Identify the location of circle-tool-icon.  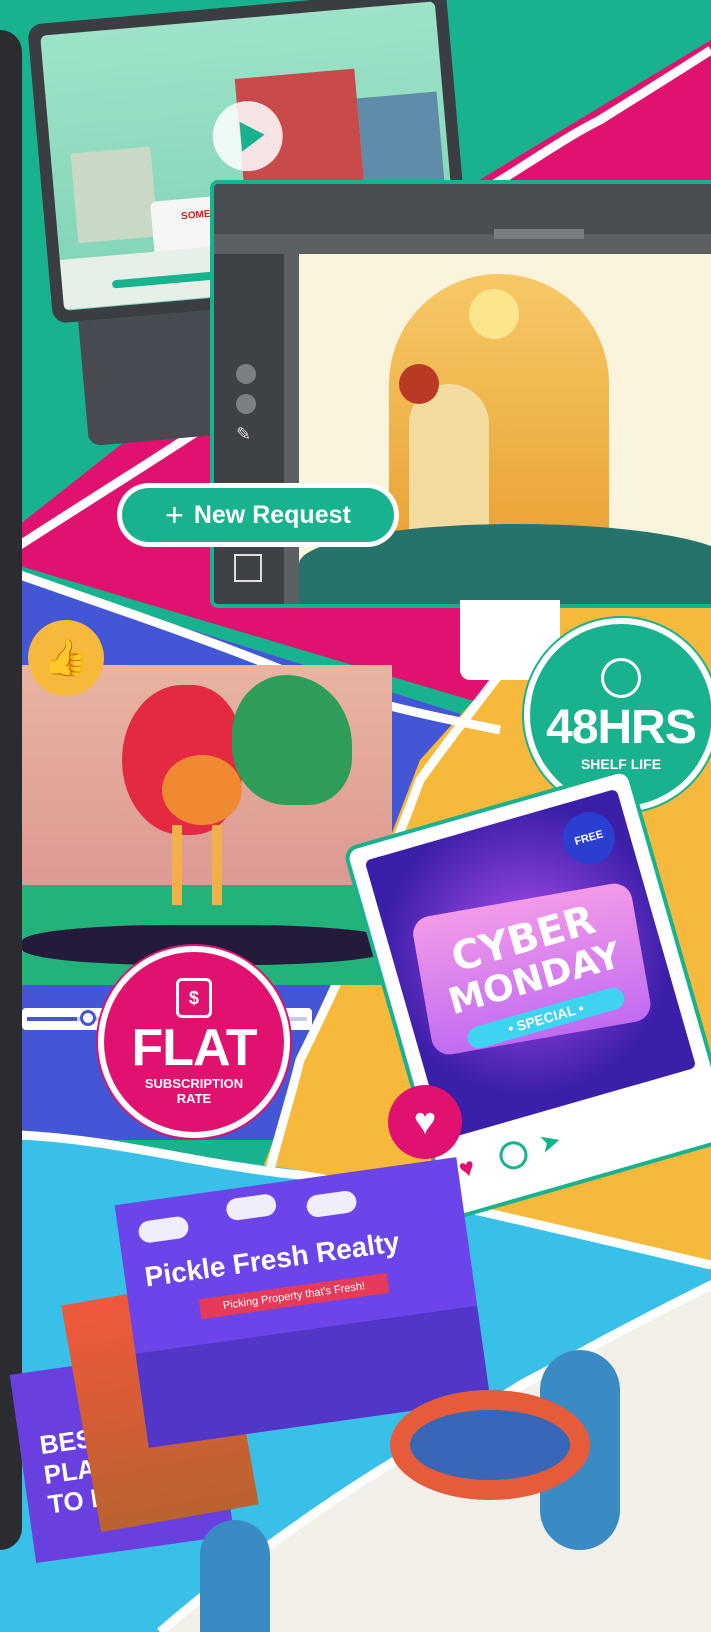
(246, 404).